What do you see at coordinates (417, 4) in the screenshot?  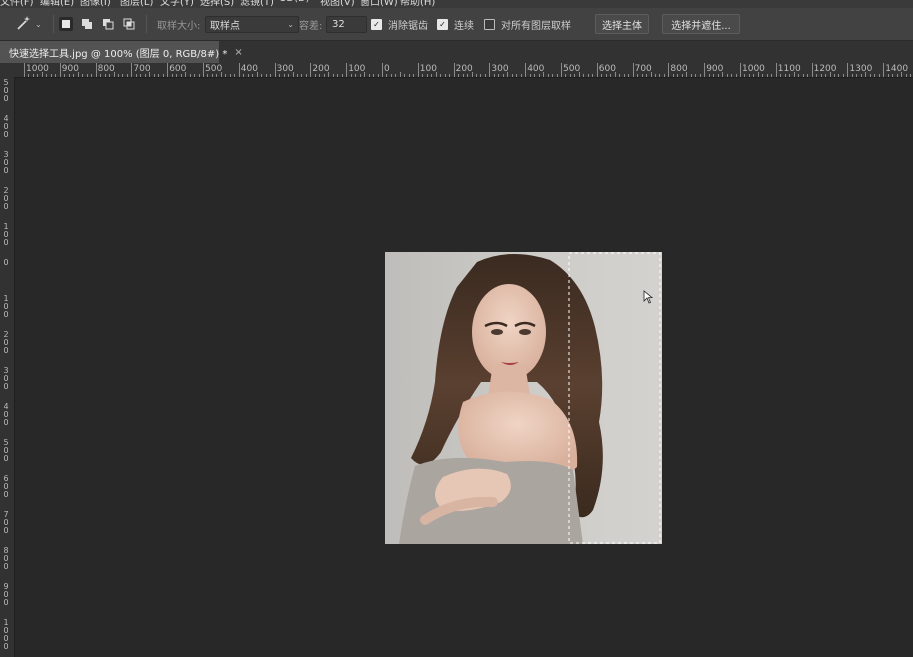 I see `menu-item: 帮助(H)` at bounding box center [417, 4].